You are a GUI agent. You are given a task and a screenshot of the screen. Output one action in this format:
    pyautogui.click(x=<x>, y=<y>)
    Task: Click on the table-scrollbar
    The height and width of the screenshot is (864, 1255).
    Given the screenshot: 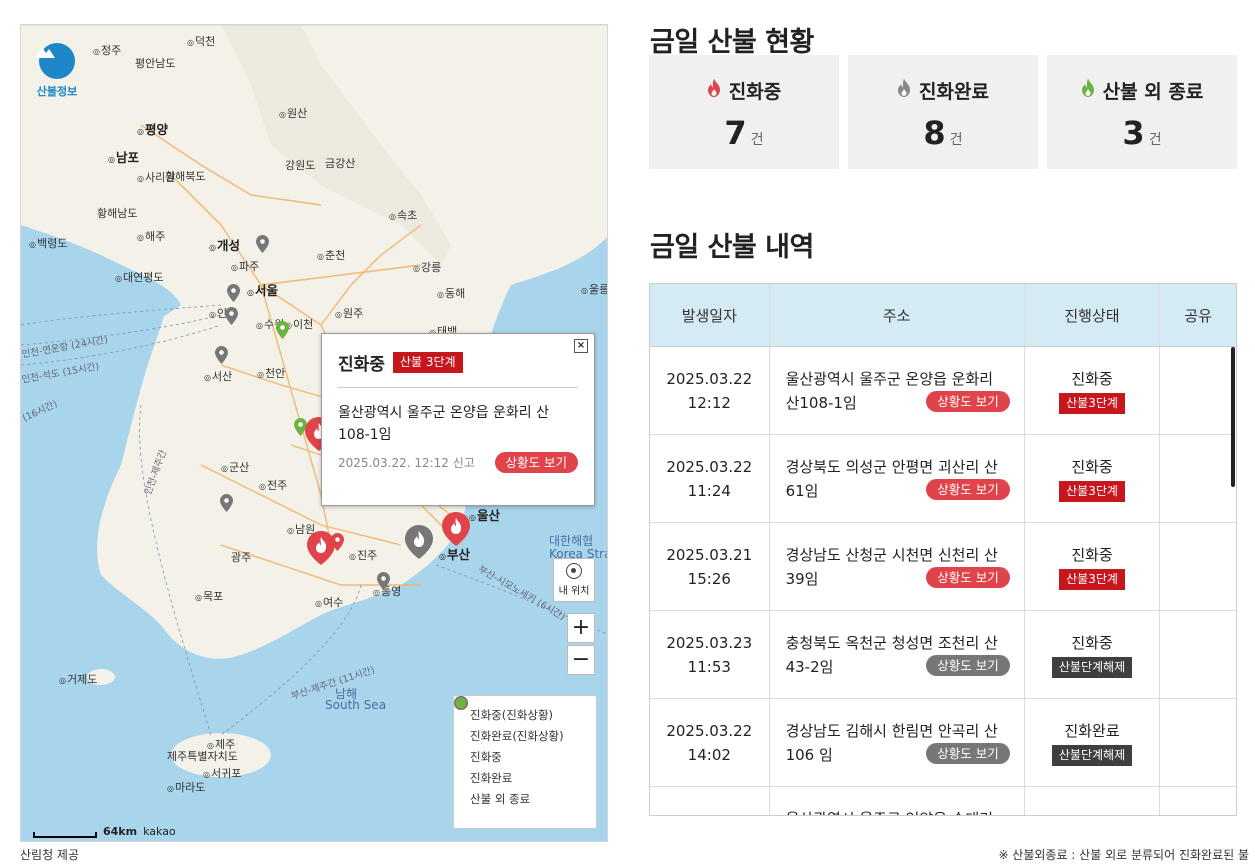 What is the action you would take?
    pyautogui.click(x=1233, y=417)
    